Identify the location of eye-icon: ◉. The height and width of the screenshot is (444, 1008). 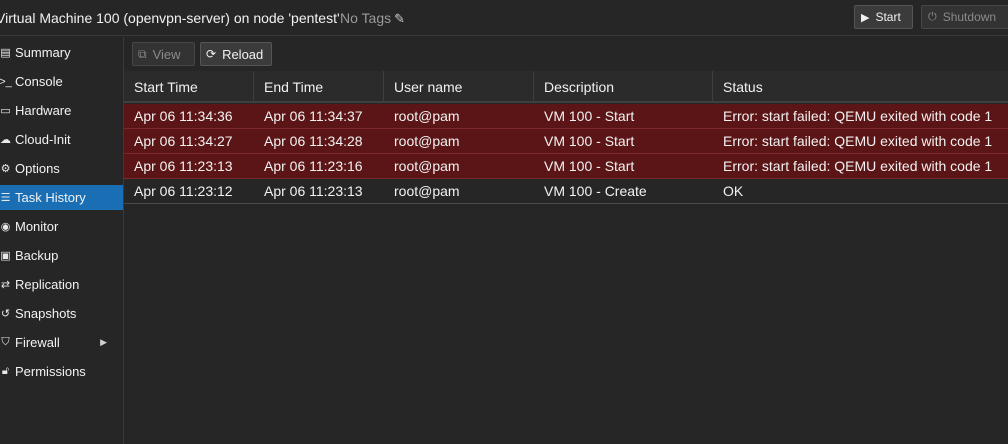
(5, 227).